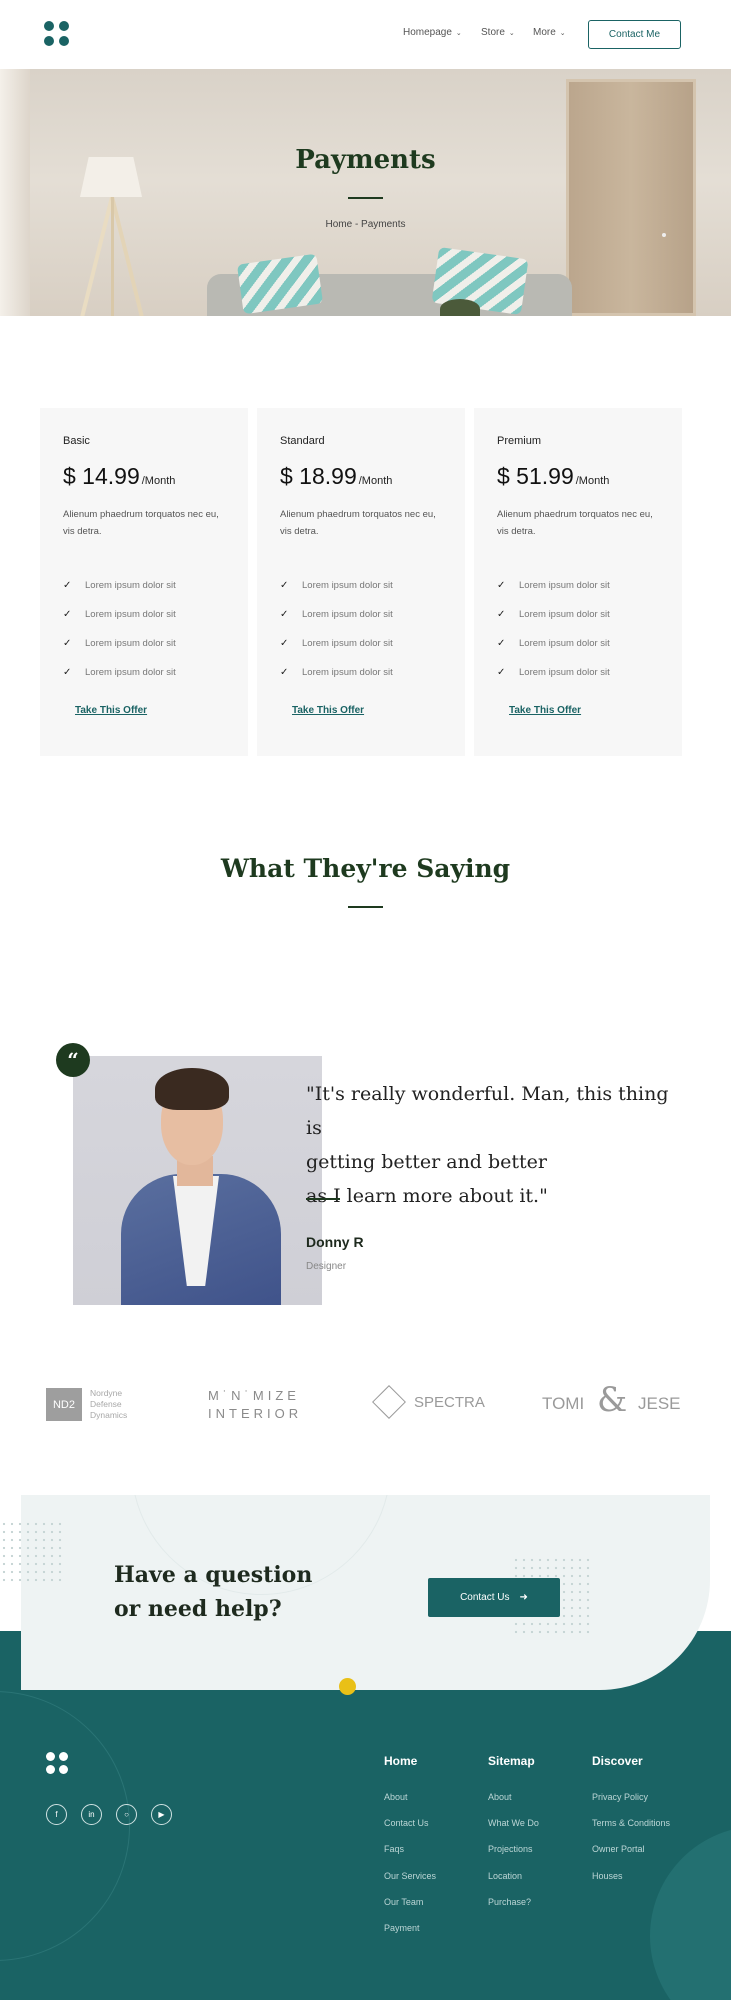  What do you see at coordinates (634, 34) in the screenshot?
I see `contact-me-button: Contact Me` at bounding box center [634, 34].